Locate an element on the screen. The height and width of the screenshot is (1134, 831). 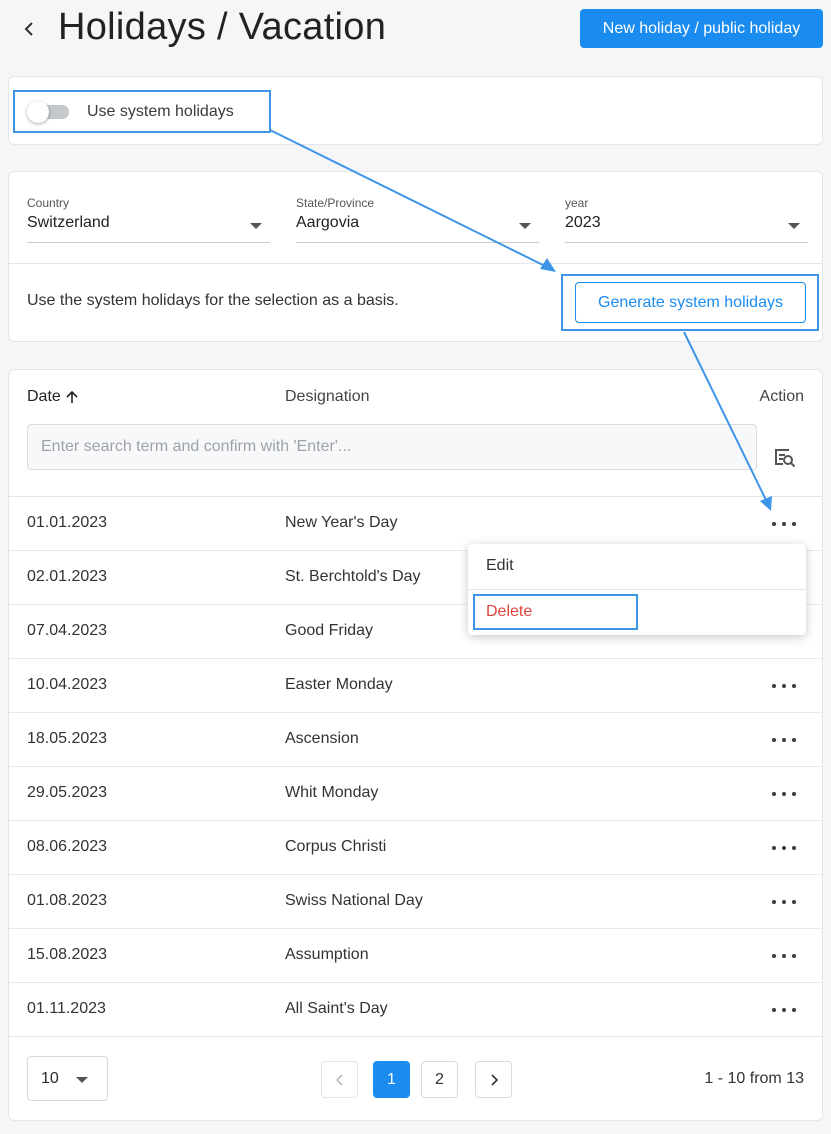
cell-designation: Whit Monday is located at coordinates (332, 792).